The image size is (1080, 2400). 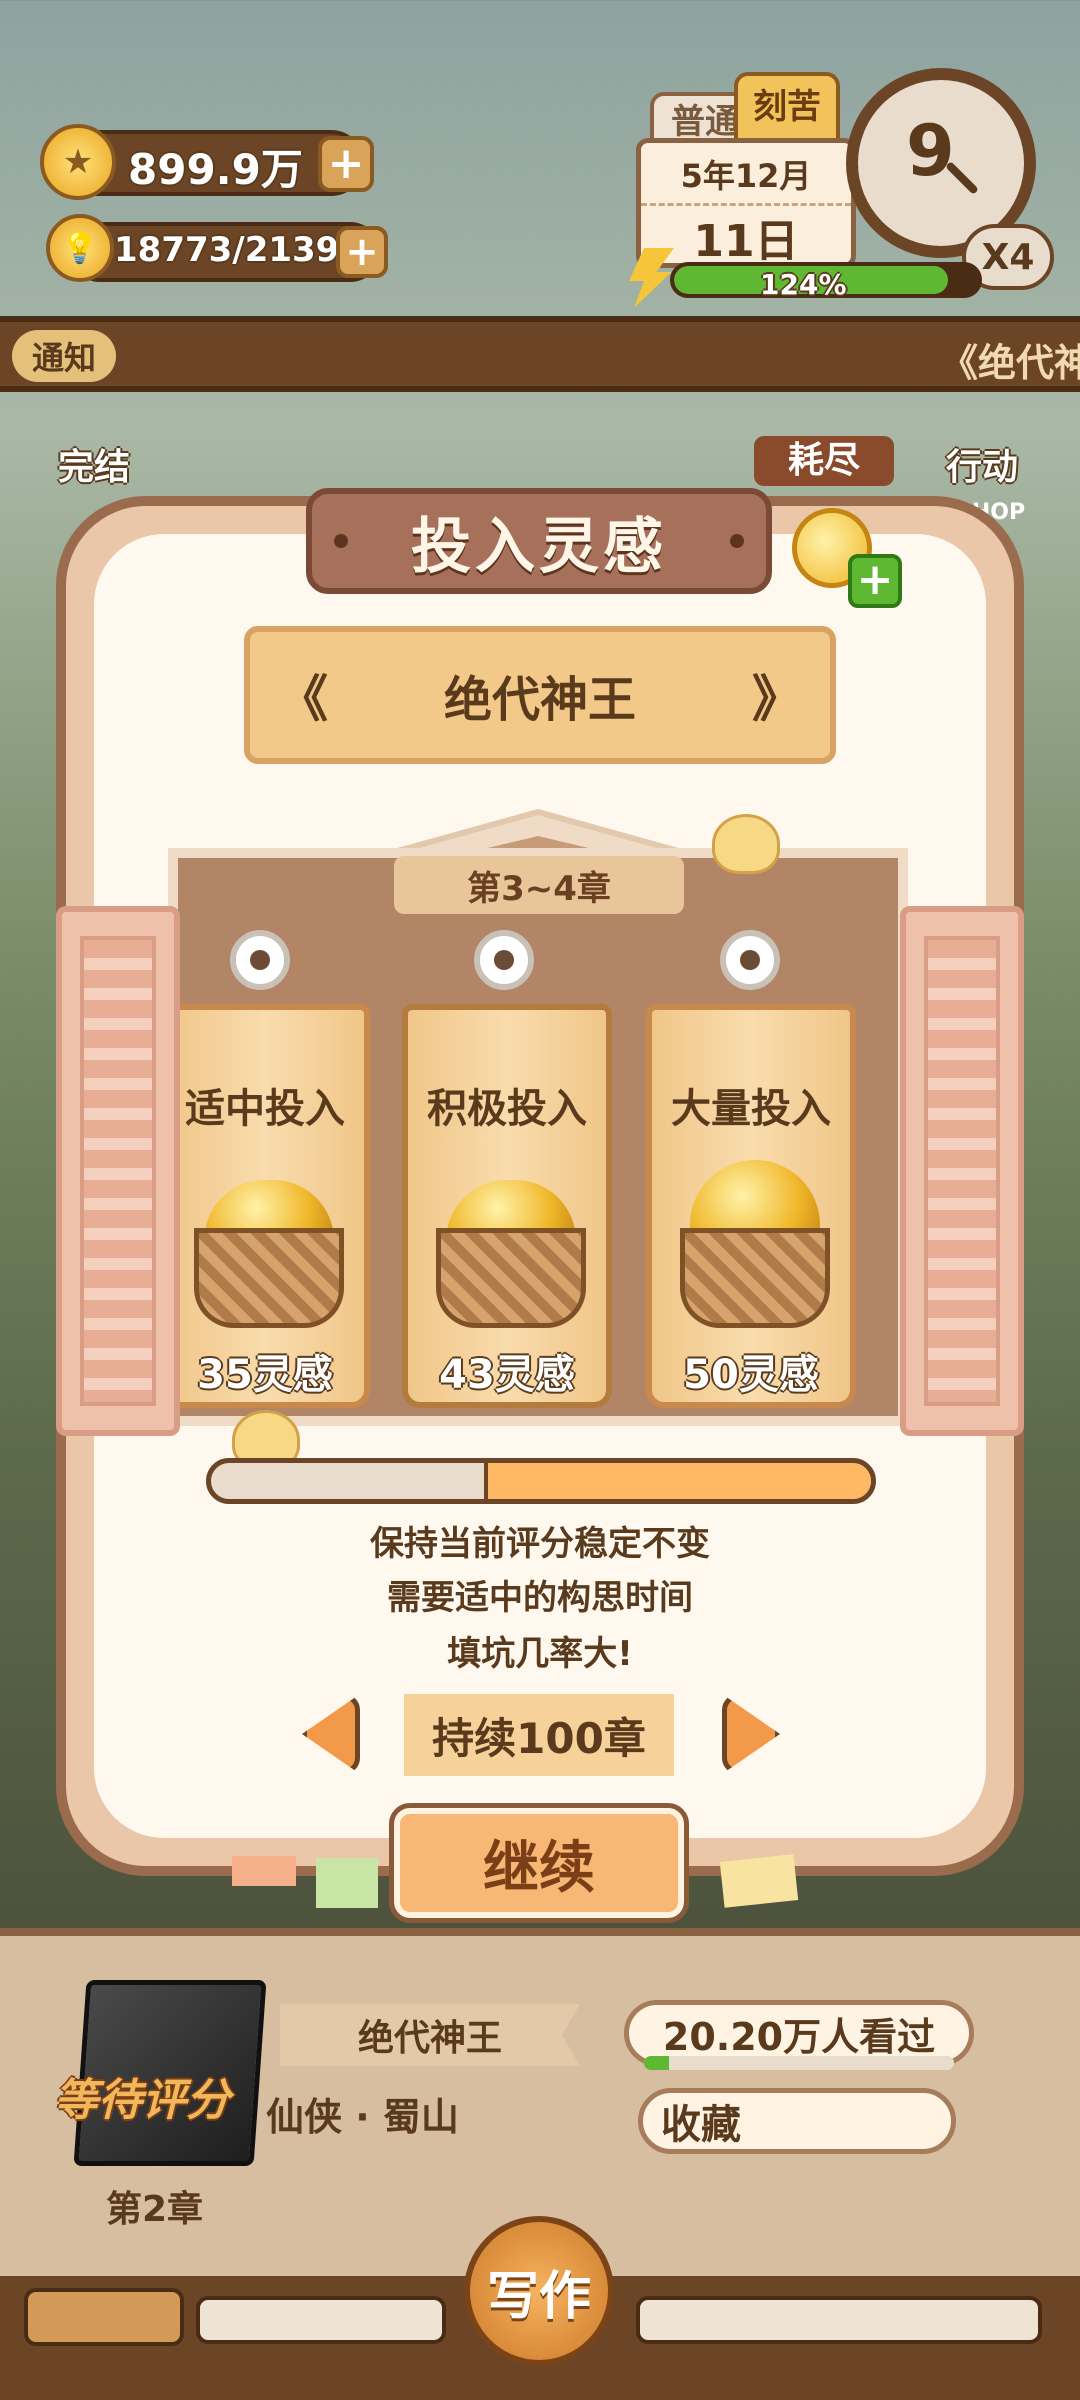 I want to click on option-scroll-slider, so click(x=541, y=1481).